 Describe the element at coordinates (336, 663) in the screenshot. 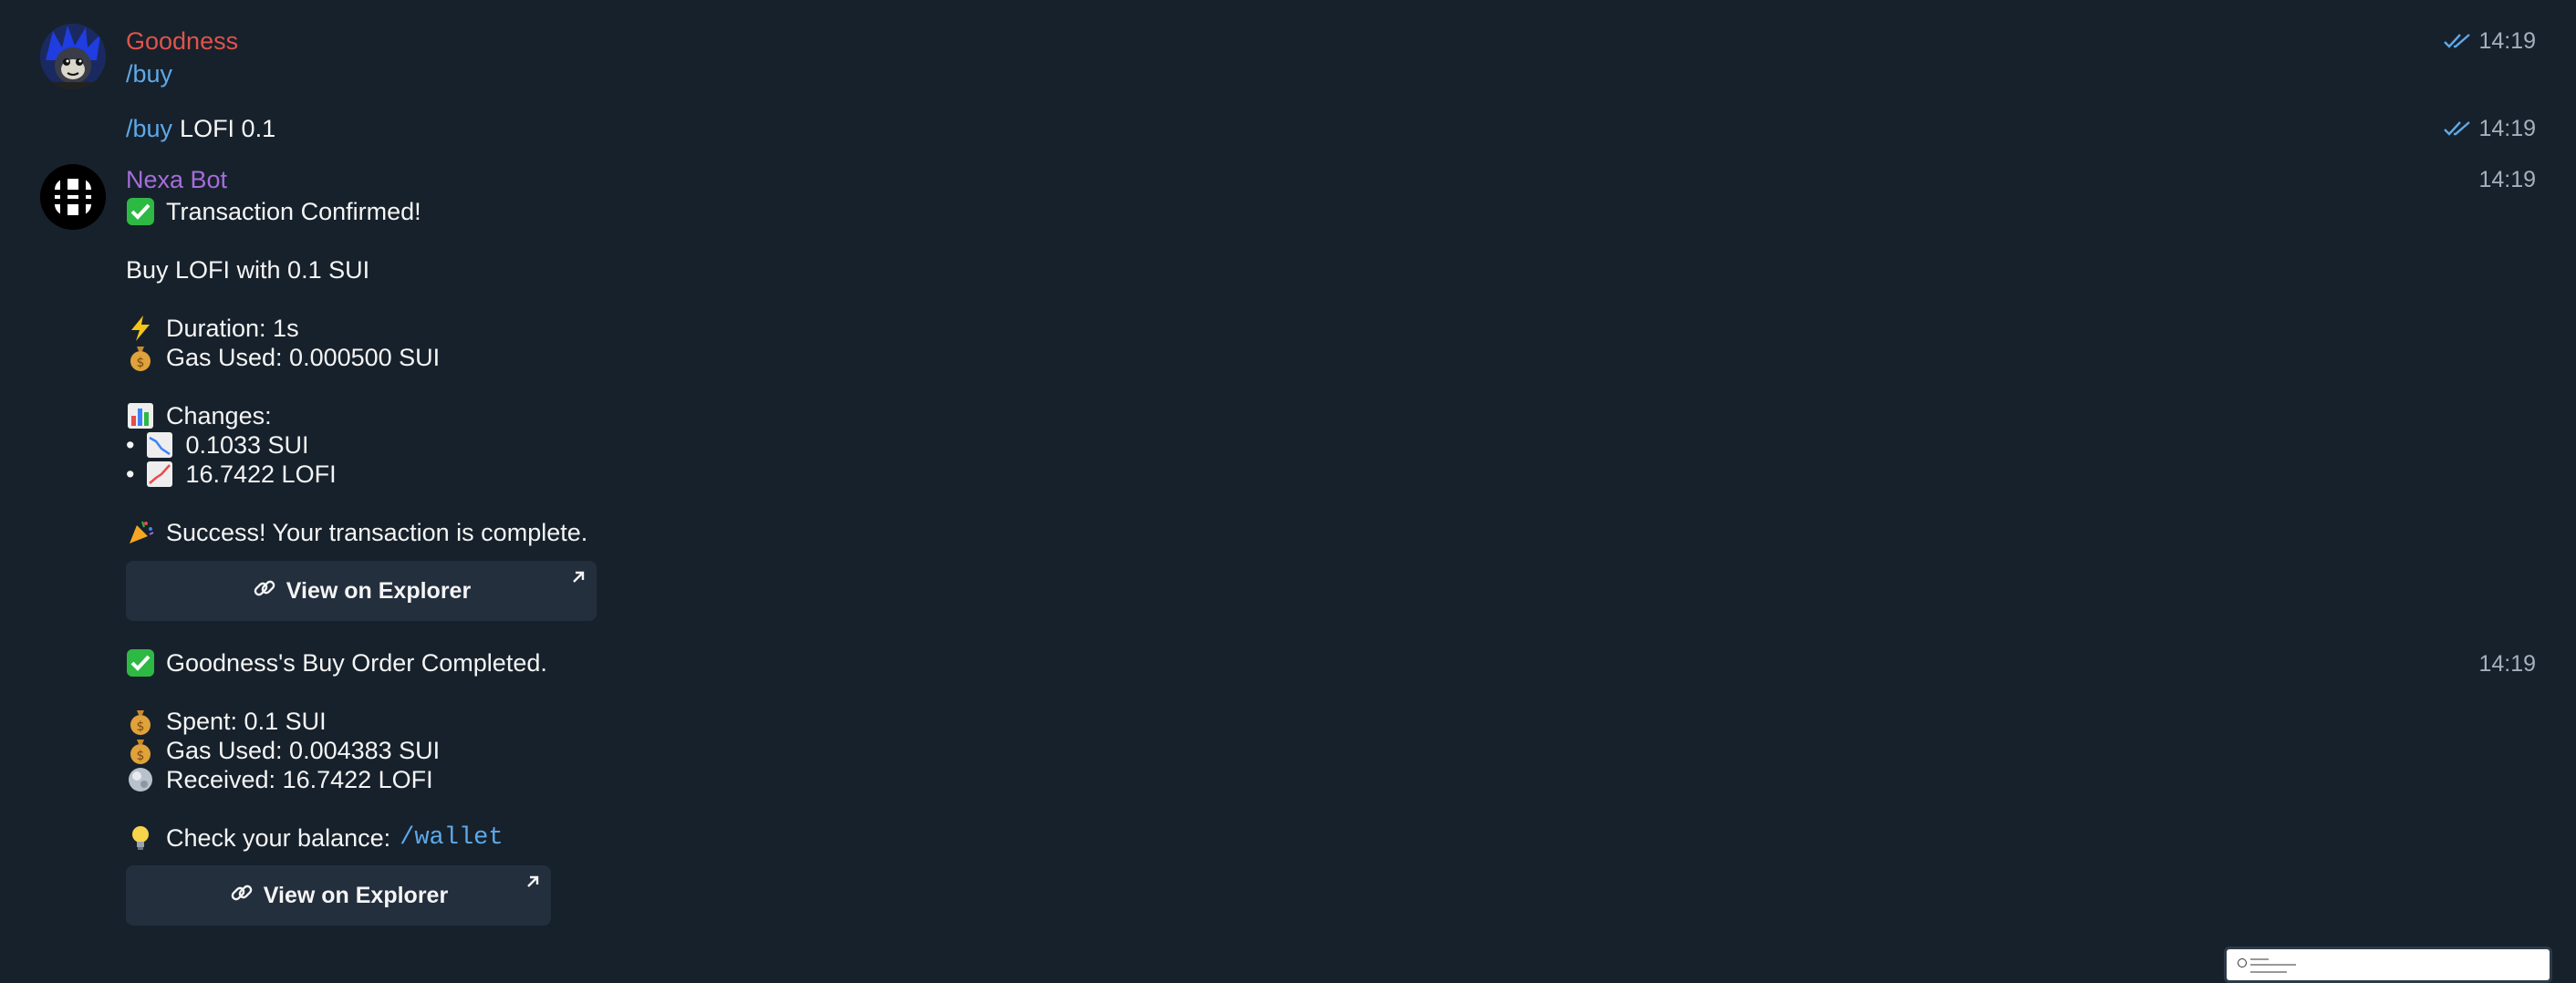

I see `order-header: Goodness's Buy Order Completed.` at that location.